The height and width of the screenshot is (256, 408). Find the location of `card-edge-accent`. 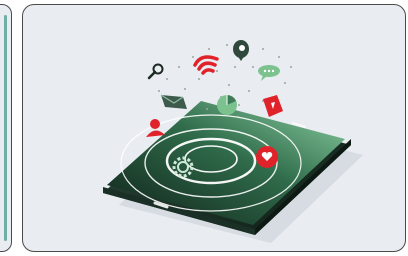

card-edge-accent is located at coordinates (5, 128).